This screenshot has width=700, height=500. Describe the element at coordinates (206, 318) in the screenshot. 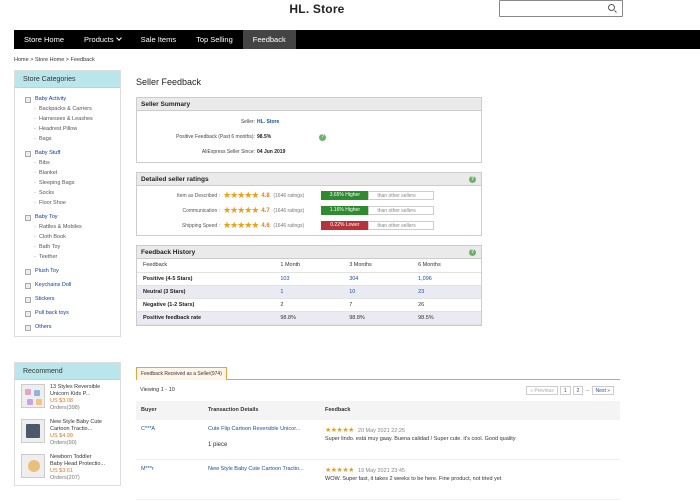

I see `history-row-label: Positive feedback rate` at that location.